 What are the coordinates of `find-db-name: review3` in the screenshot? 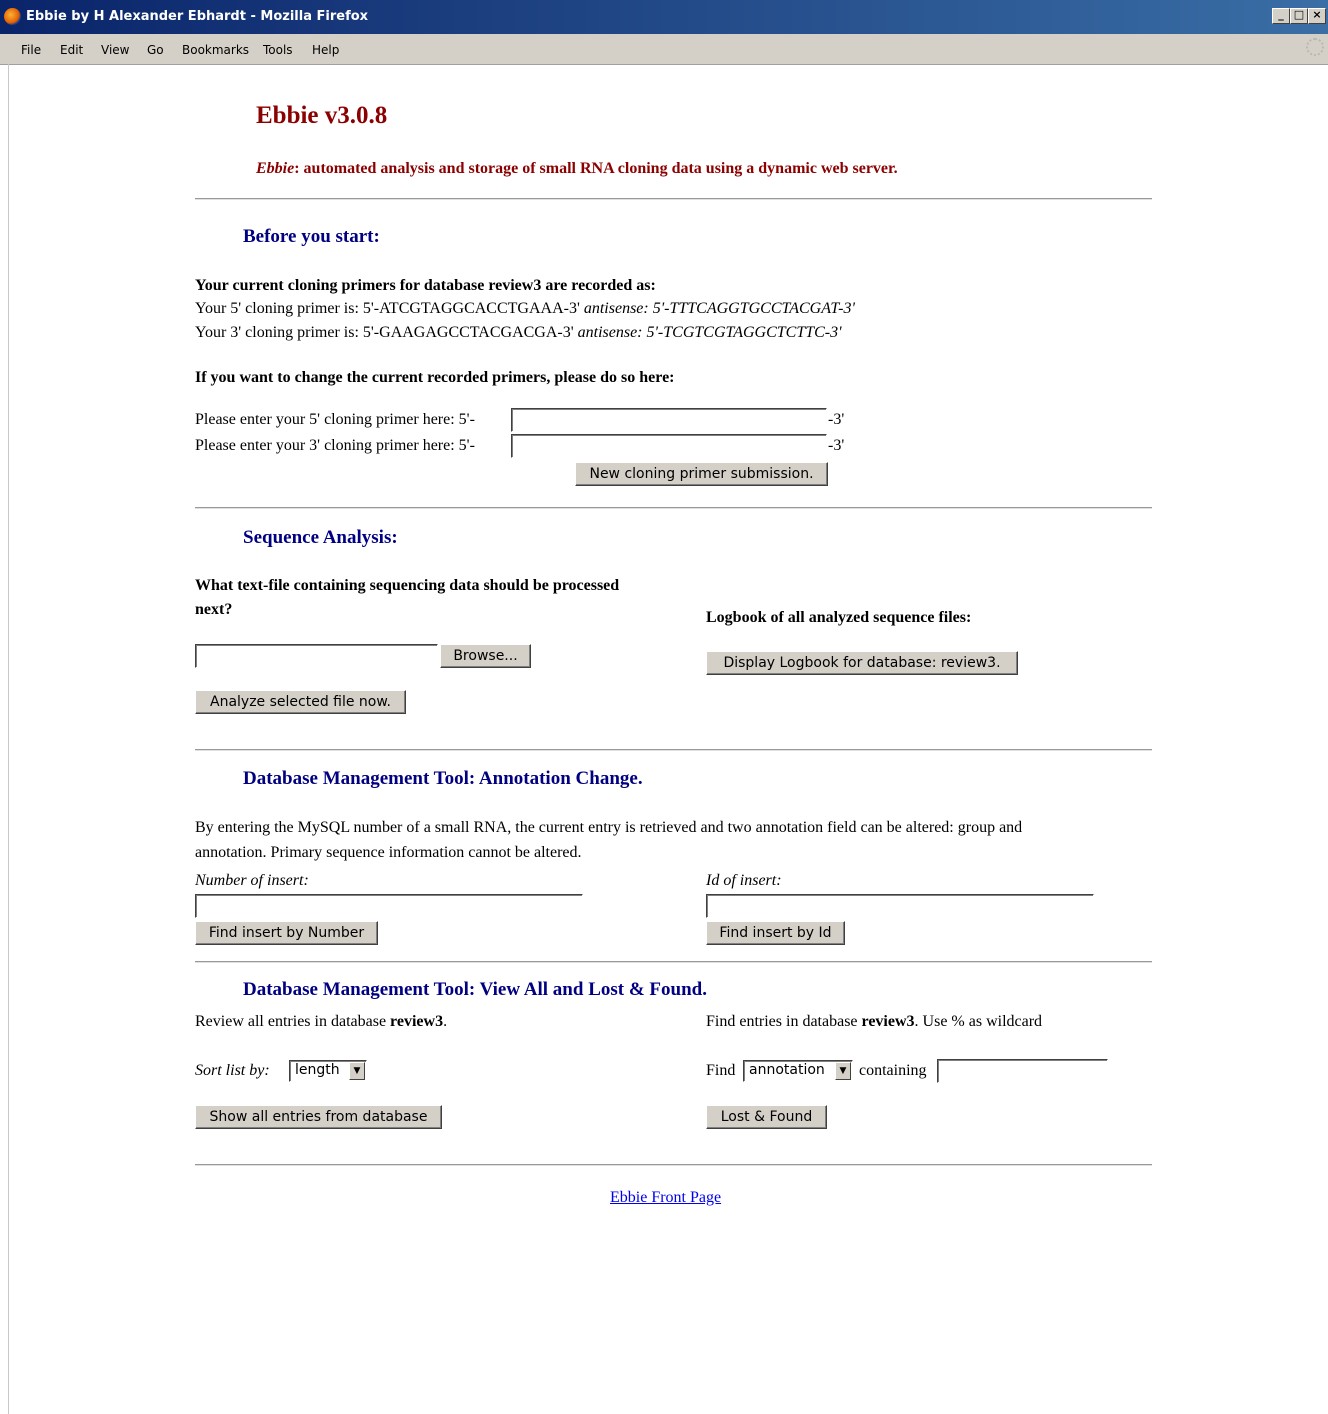 It's located at (888, 1021).